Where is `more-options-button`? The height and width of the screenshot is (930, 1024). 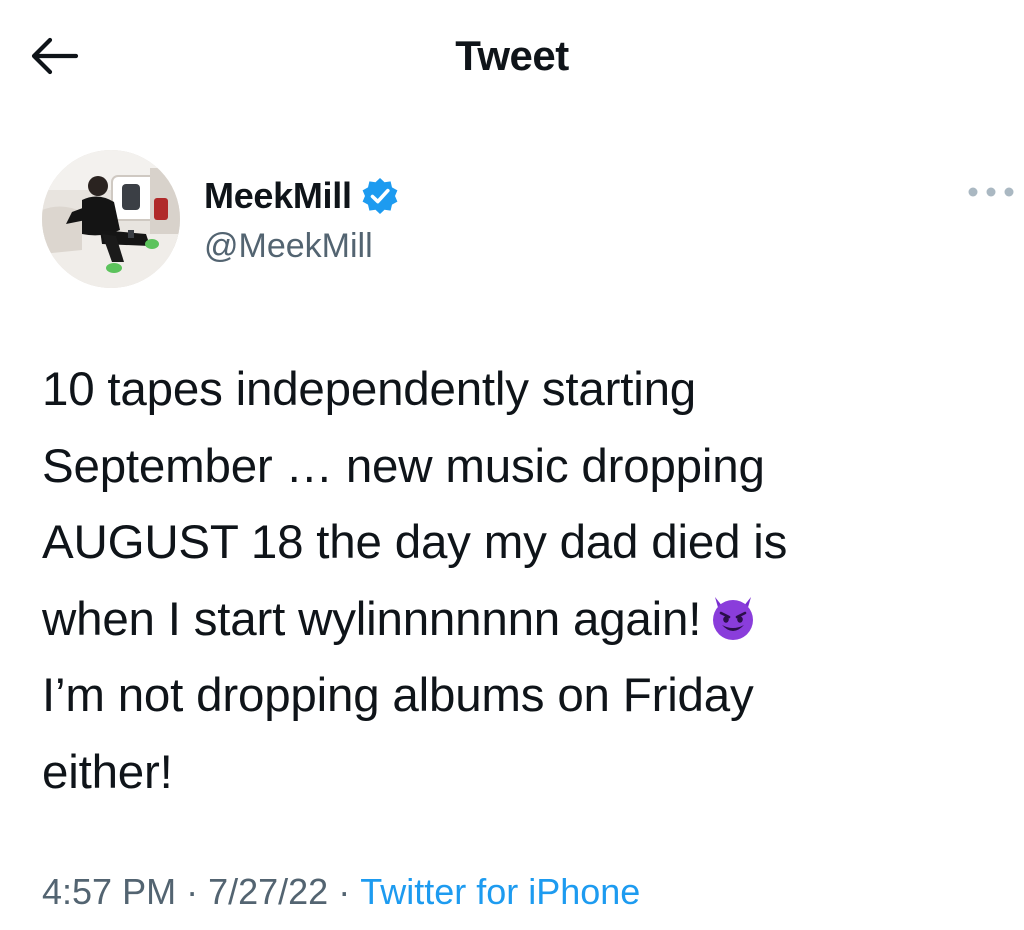 more-options-button is located at coordinates (991, 192).